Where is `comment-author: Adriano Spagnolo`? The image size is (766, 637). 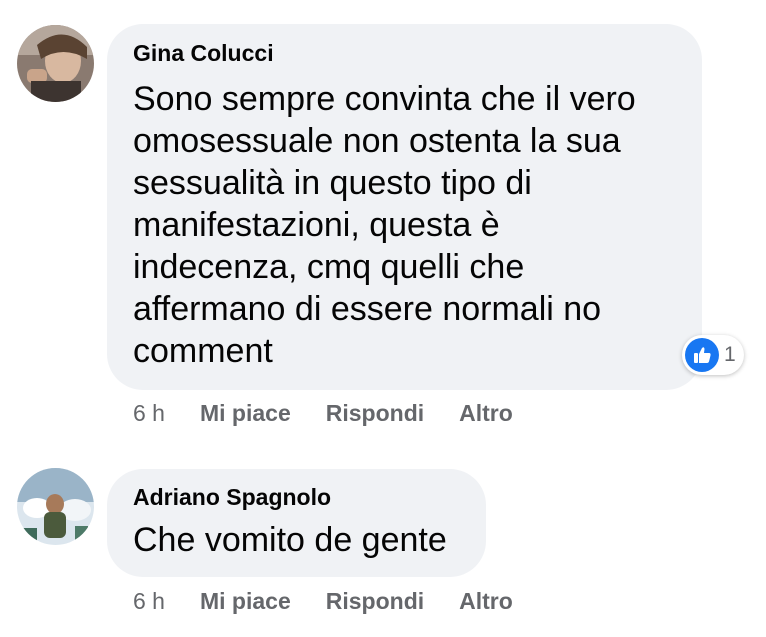 comment-author: Adriano Spagnolo is located at coordinates (232, 497).